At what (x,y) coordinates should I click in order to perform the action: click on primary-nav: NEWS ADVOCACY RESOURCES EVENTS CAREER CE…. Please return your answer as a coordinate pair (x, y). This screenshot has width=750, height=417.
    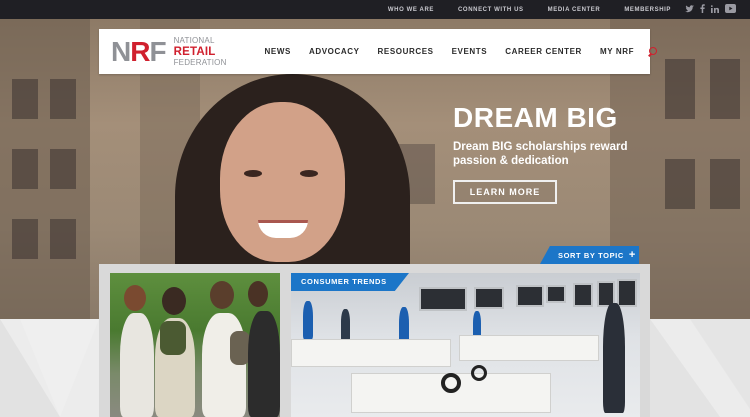
    Looking at the image, I should click on (462, 51).